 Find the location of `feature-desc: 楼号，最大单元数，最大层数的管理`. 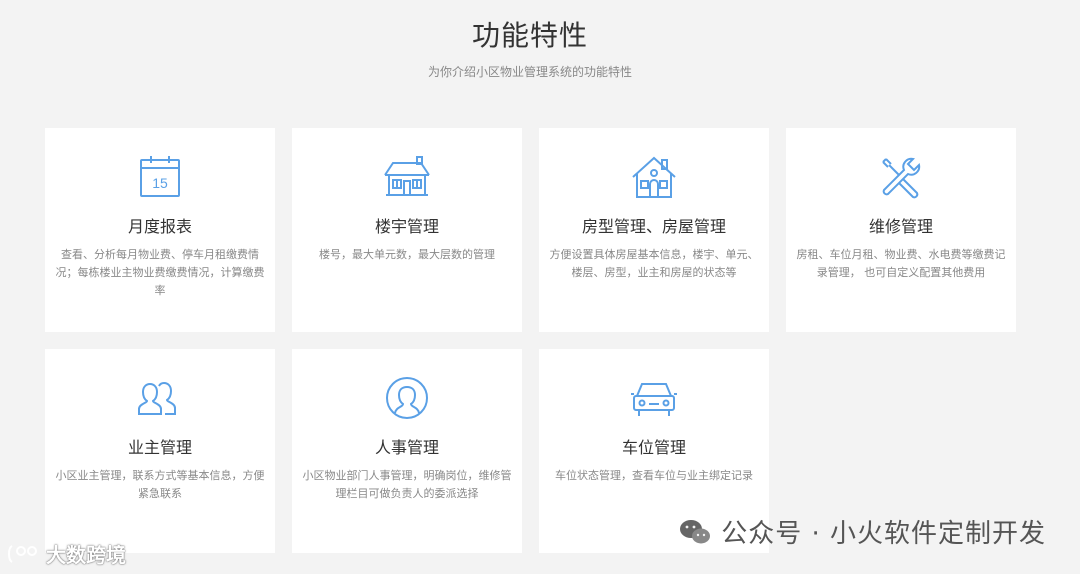

feature-desc: 楼号，最大单元数，最大层数的管理 is located at coordinates (407, 254).